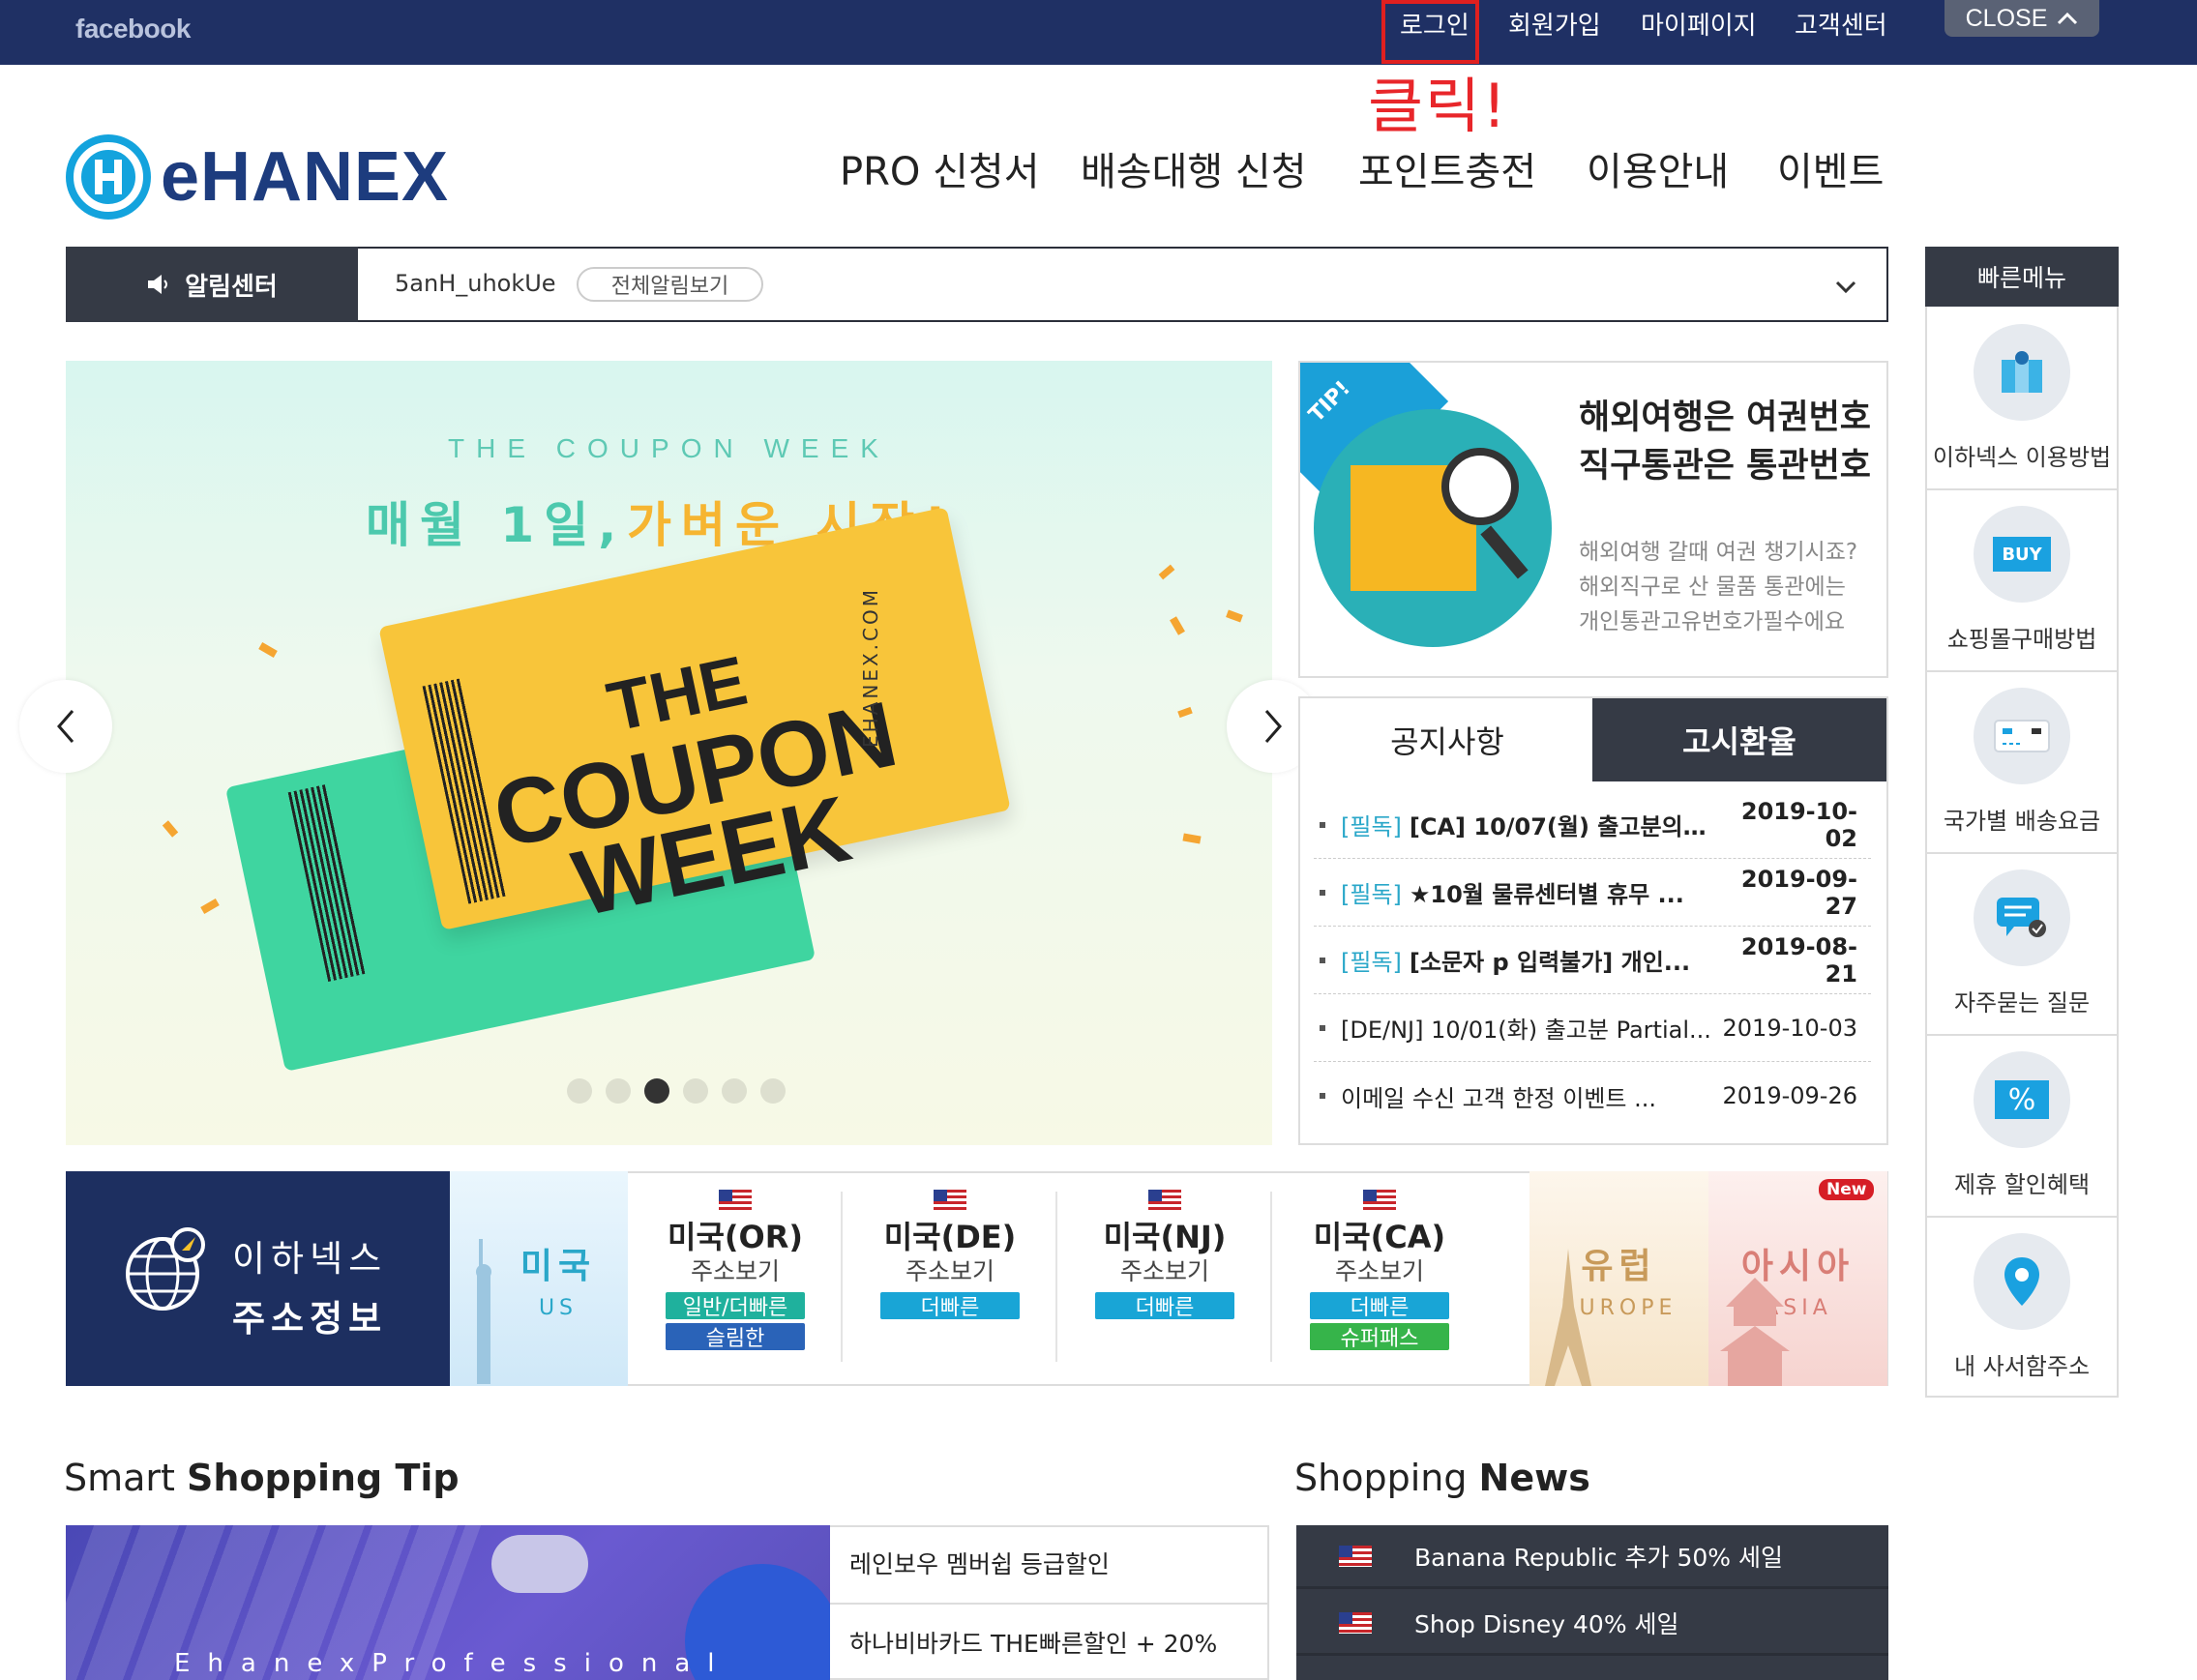  Describe the element at coordinates (448, 1603) in the screenshot. I see `smart-tip-image: EhanexProfessional` at that location.